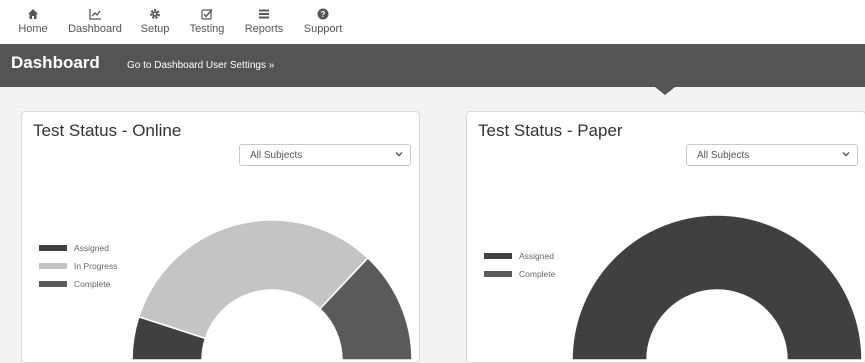 The width and height of the screenshot is (865, 363). Describe the element at coordinates (207, 29) in the screenshot. I see `nav-testing-label: Testing` at that location.